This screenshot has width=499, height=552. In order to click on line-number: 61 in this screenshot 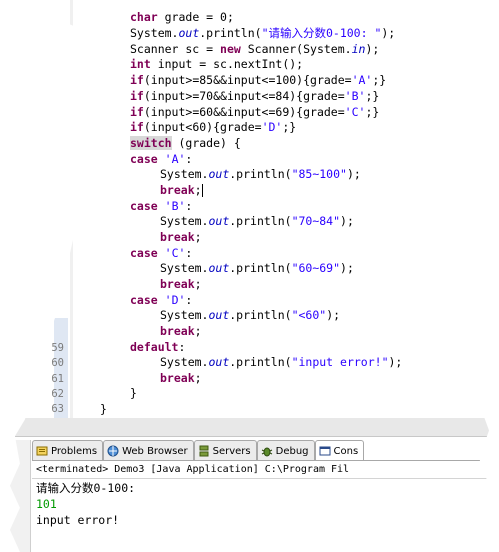, I will do `click(57, 379)`.